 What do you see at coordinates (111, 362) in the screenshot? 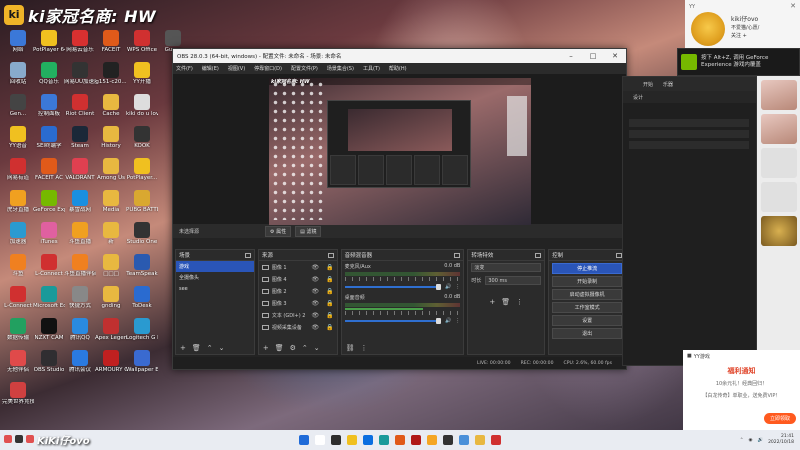
I see `desktop-icon: ARMOURY CRATE` at bounding box center [111, 362].